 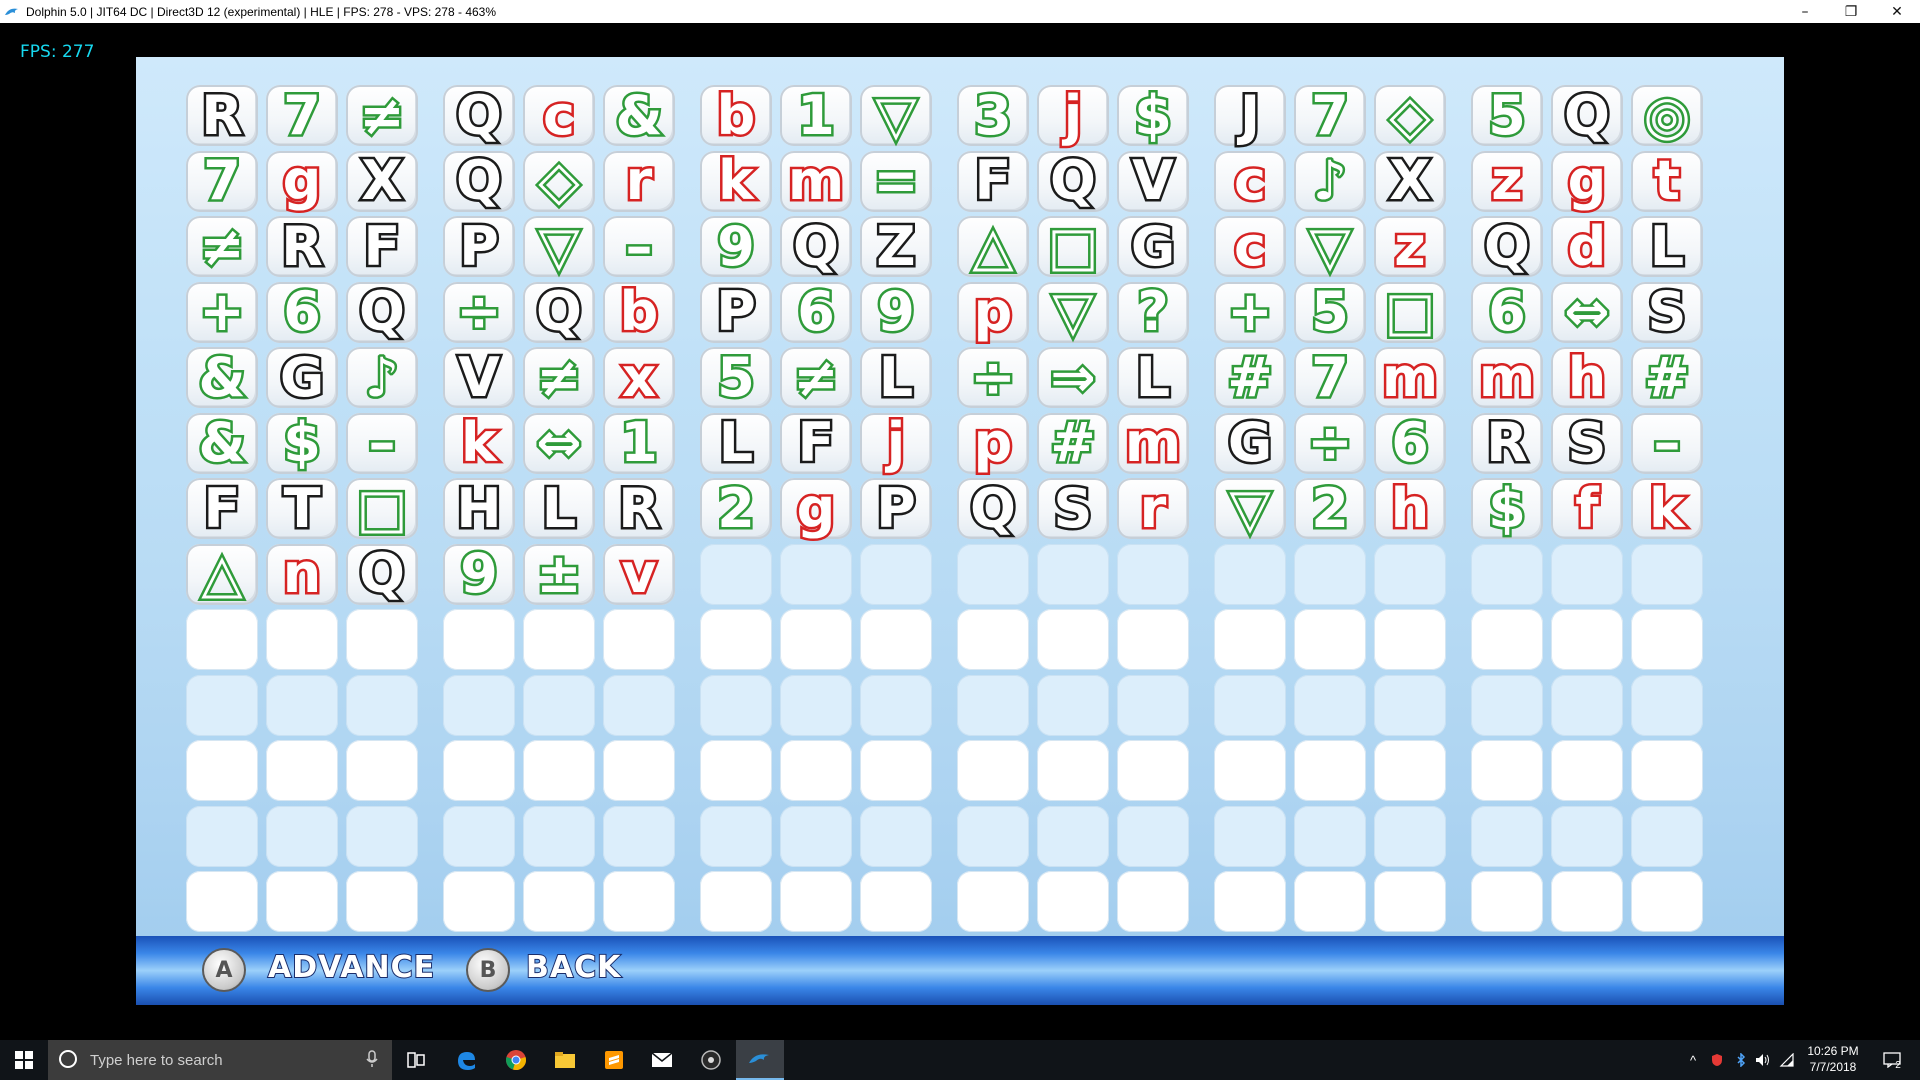 I want to click on task-view-icon, so click(x=416, y=1060).